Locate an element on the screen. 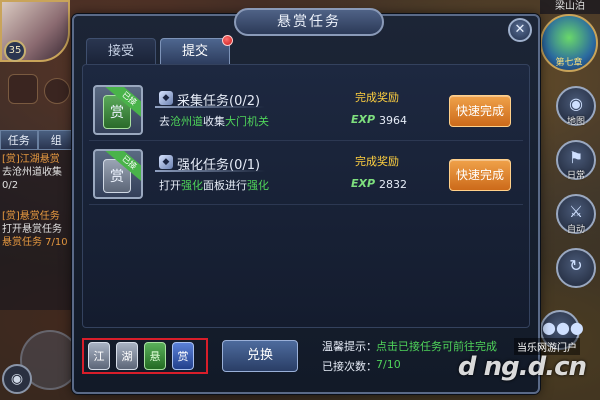 Image resolution: width=600 pixels, height=400 pixels. tip-label: 温馨提示： is located at coordinates (349, 346).